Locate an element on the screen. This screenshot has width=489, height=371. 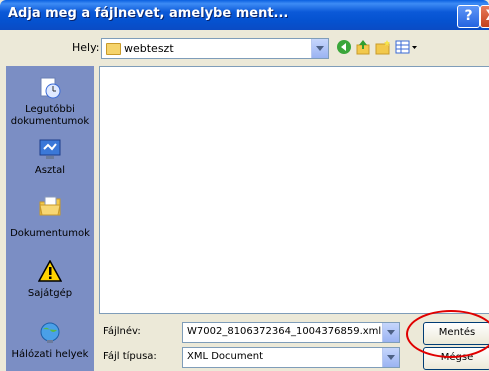
back-icon is located at coordinates (344, 47).